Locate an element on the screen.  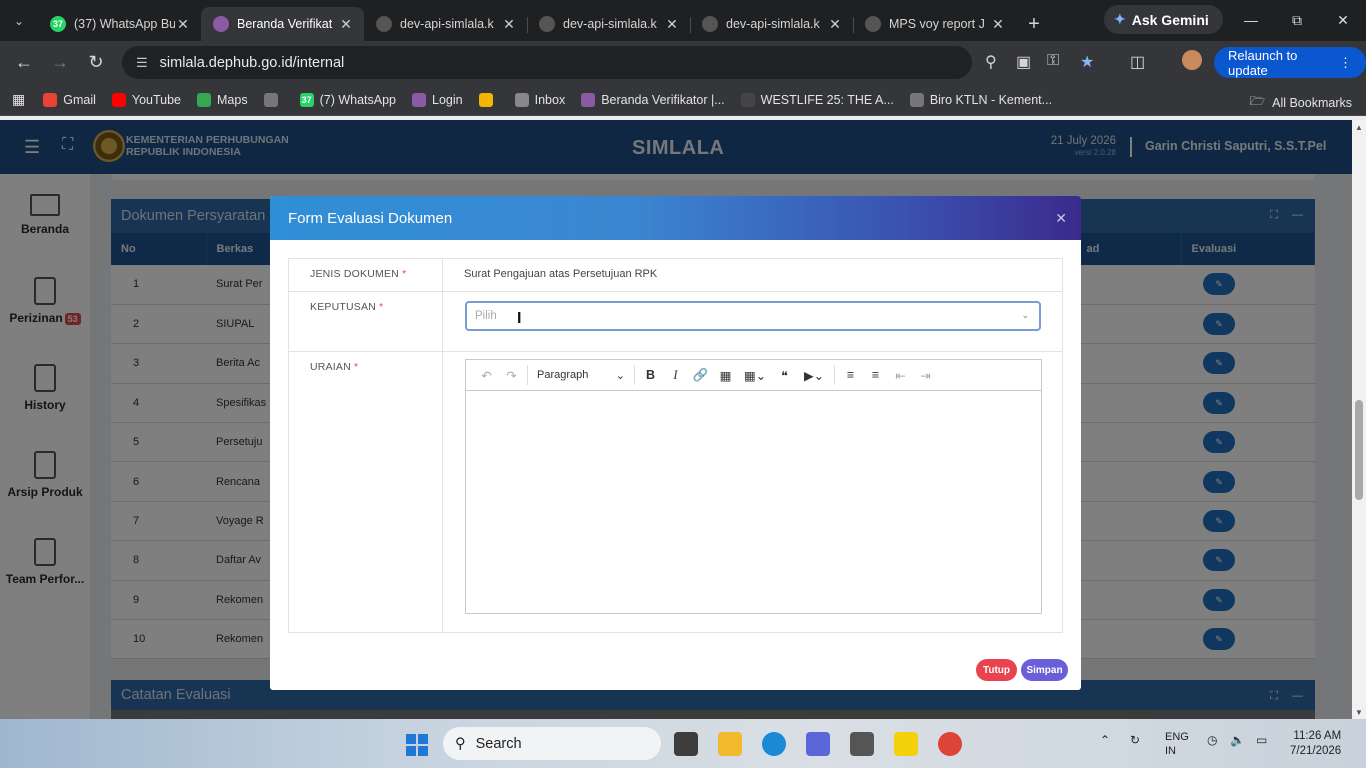
volume-icon: 🔈 is located at coordinates (1237, 740).